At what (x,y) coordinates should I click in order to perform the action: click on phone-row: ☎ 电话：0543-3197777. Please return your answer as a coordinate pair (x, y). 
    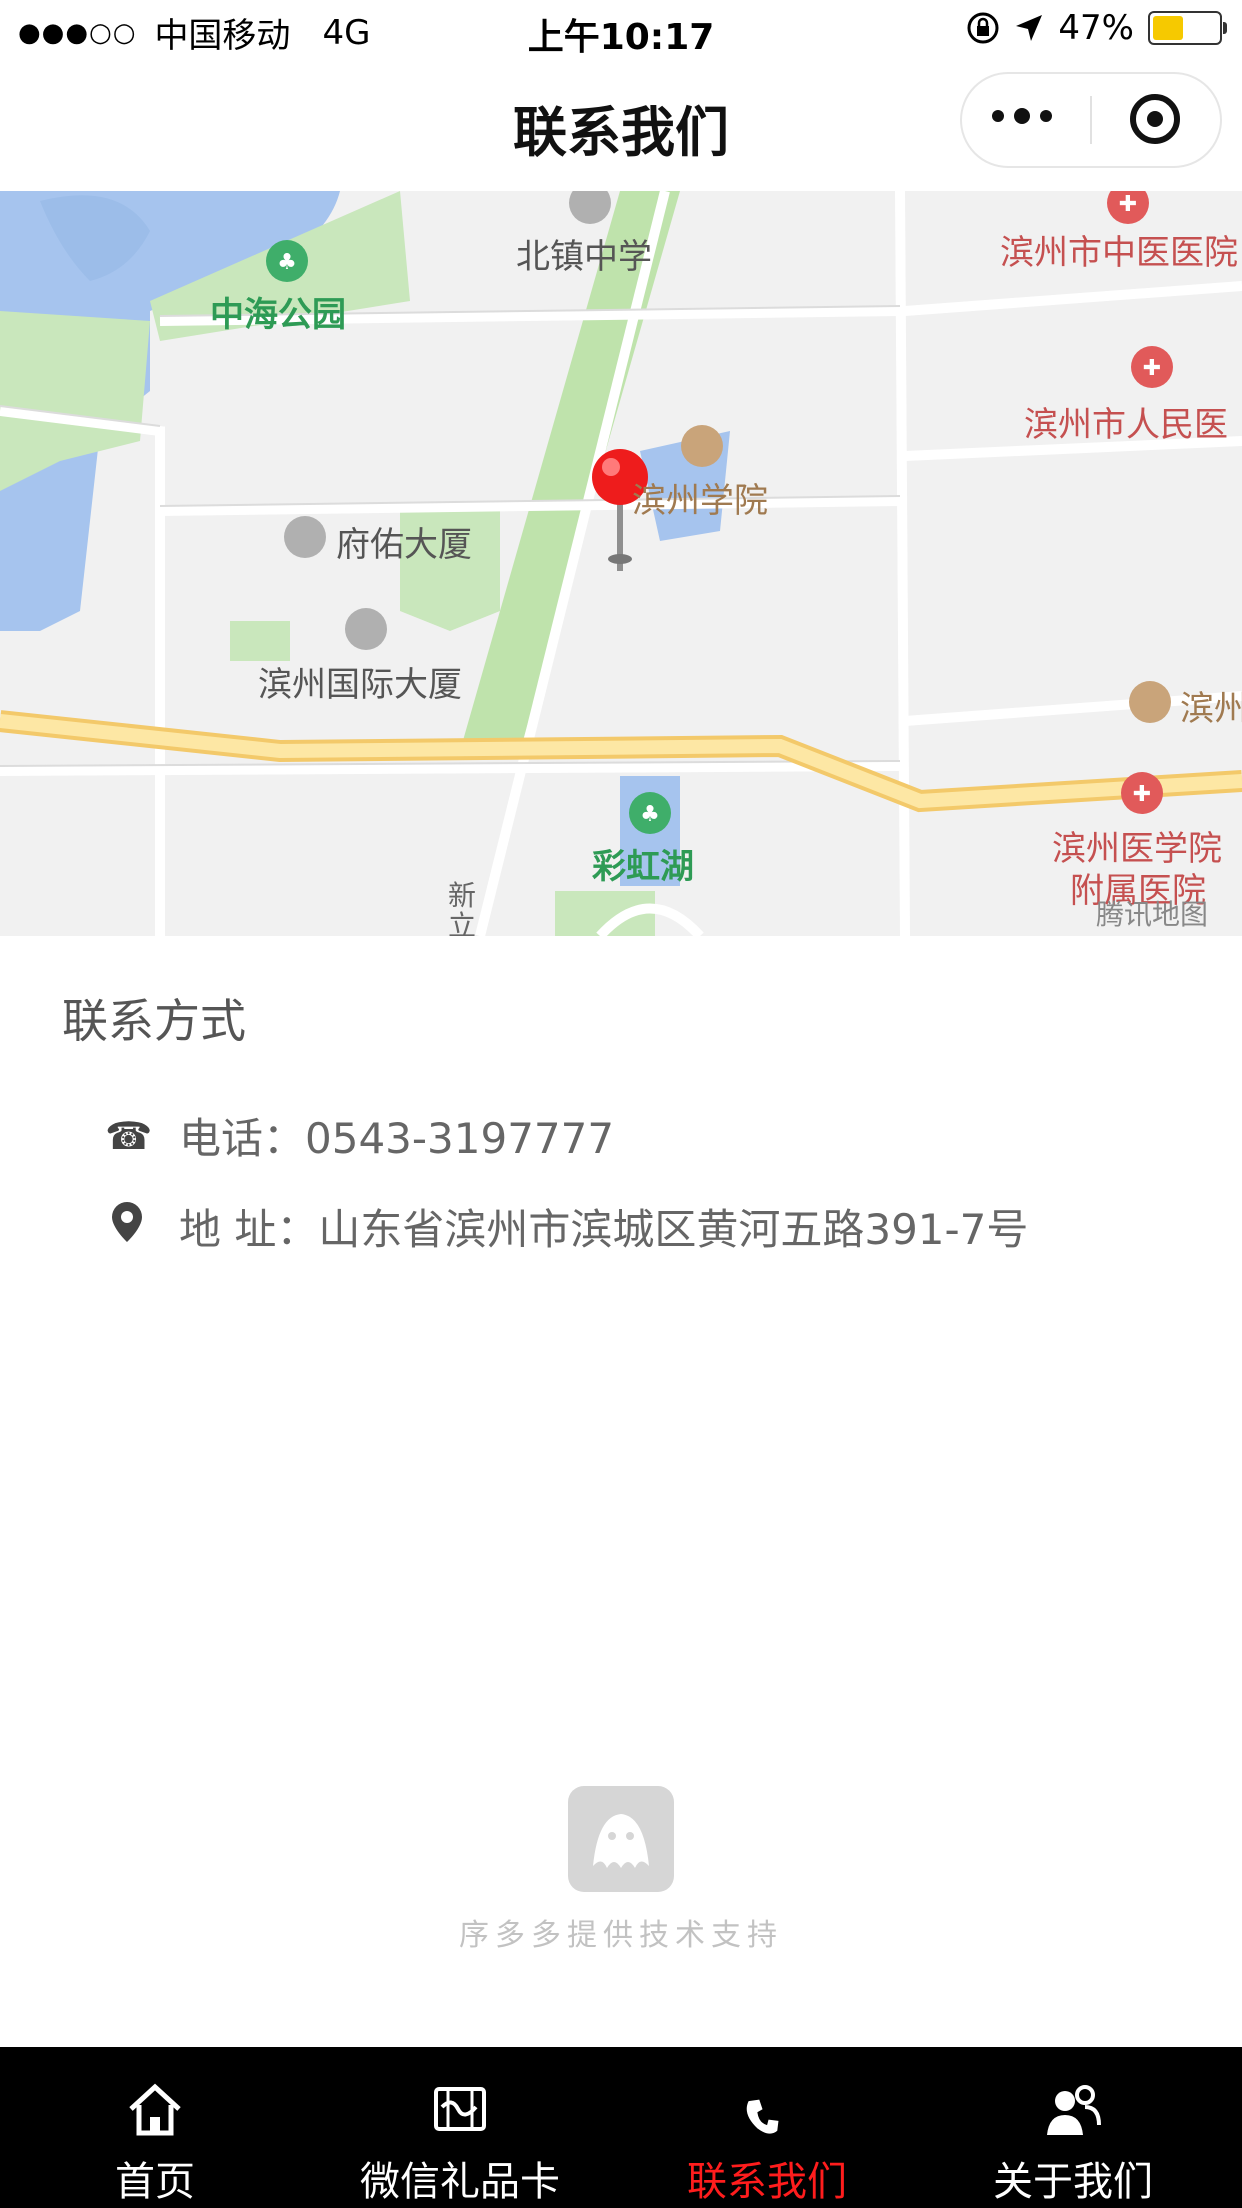
    Looking at the image, I should click on (359, 1135).